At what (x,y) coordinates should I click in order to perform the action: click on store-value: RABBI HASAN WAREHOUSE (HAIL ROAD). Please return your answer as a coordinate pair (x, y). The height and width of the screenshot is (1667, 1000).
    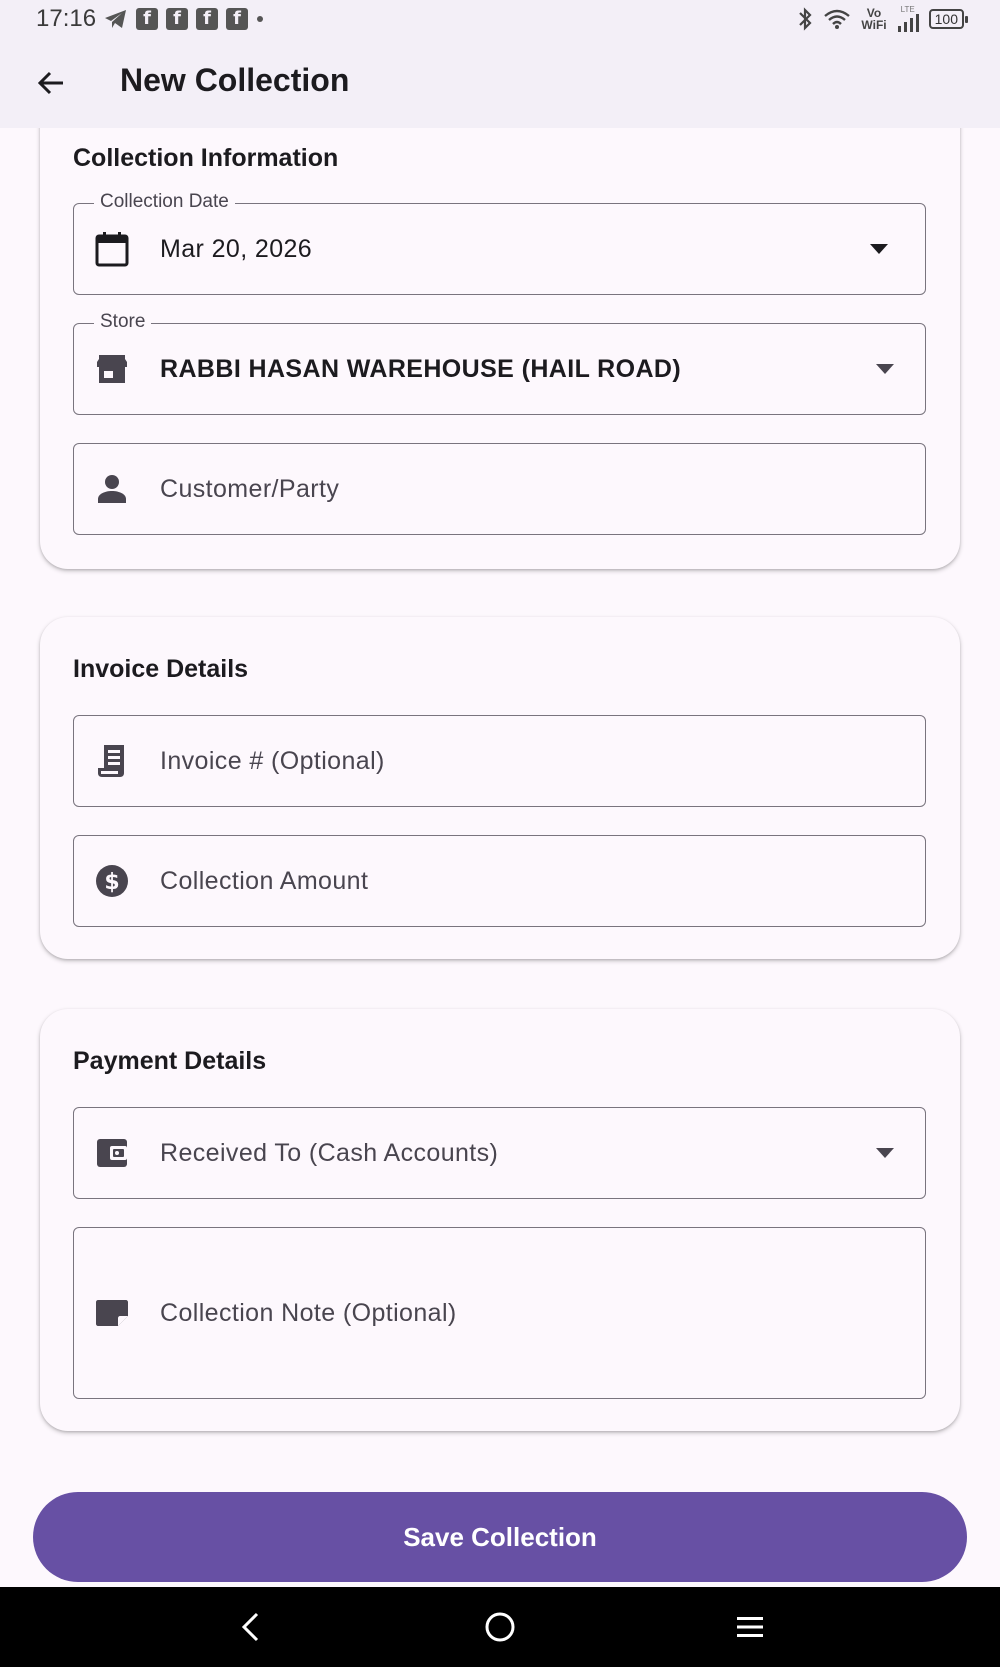
    Looking at the image, I should click on (421, 368).